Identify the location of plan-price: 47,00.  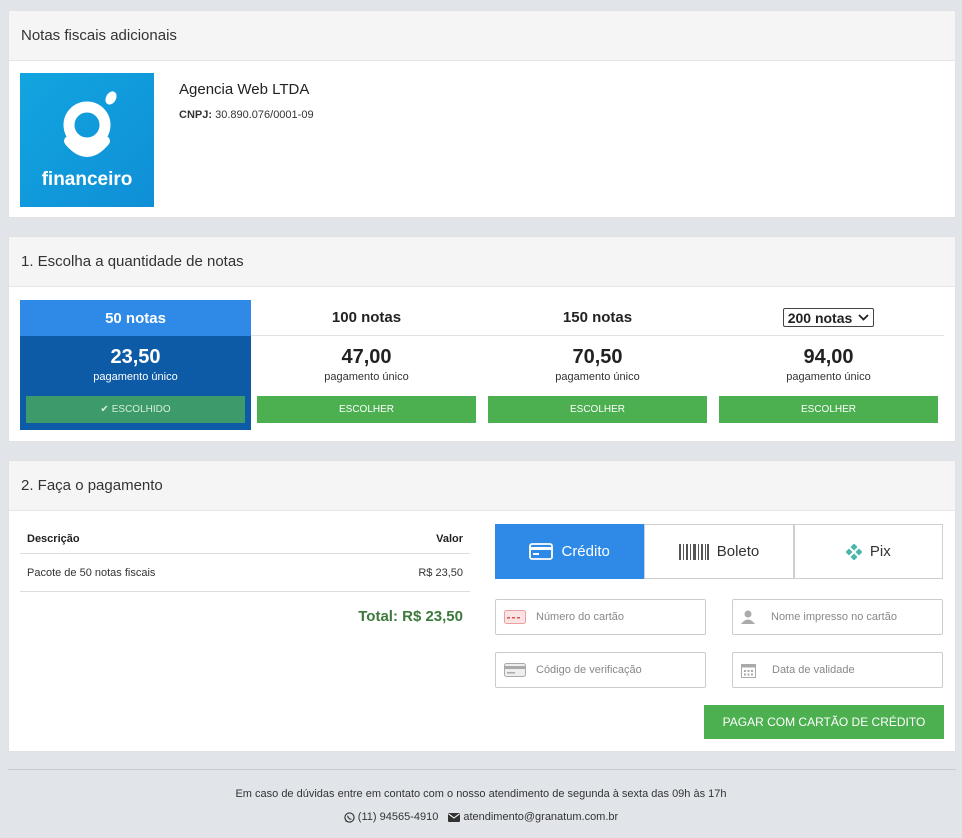
(366, 357).